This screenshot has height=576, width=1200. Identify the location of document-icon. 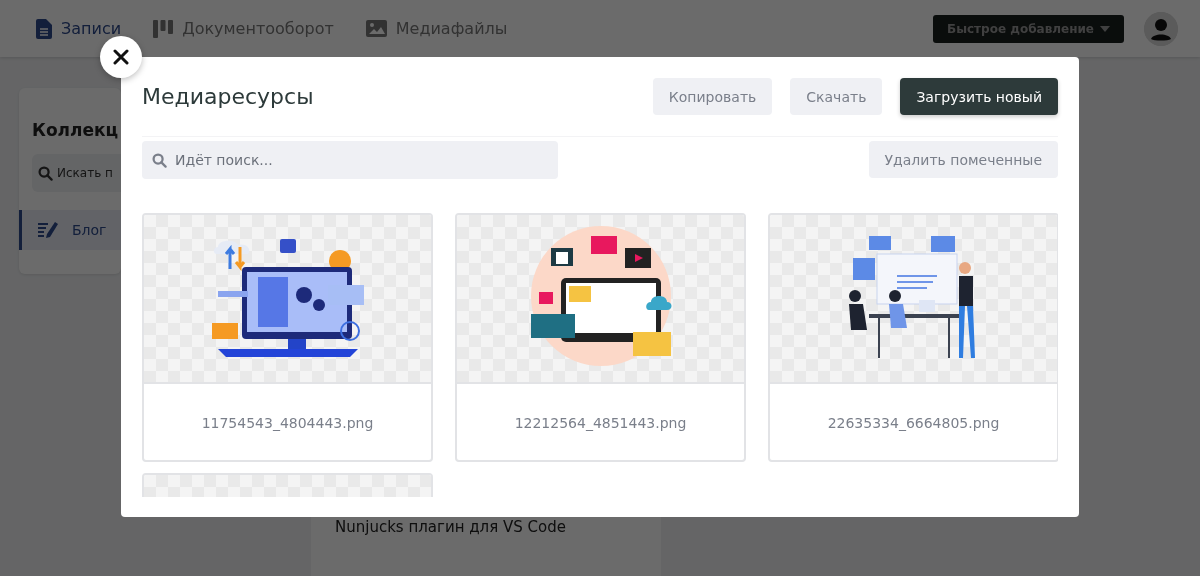
(44, 28).